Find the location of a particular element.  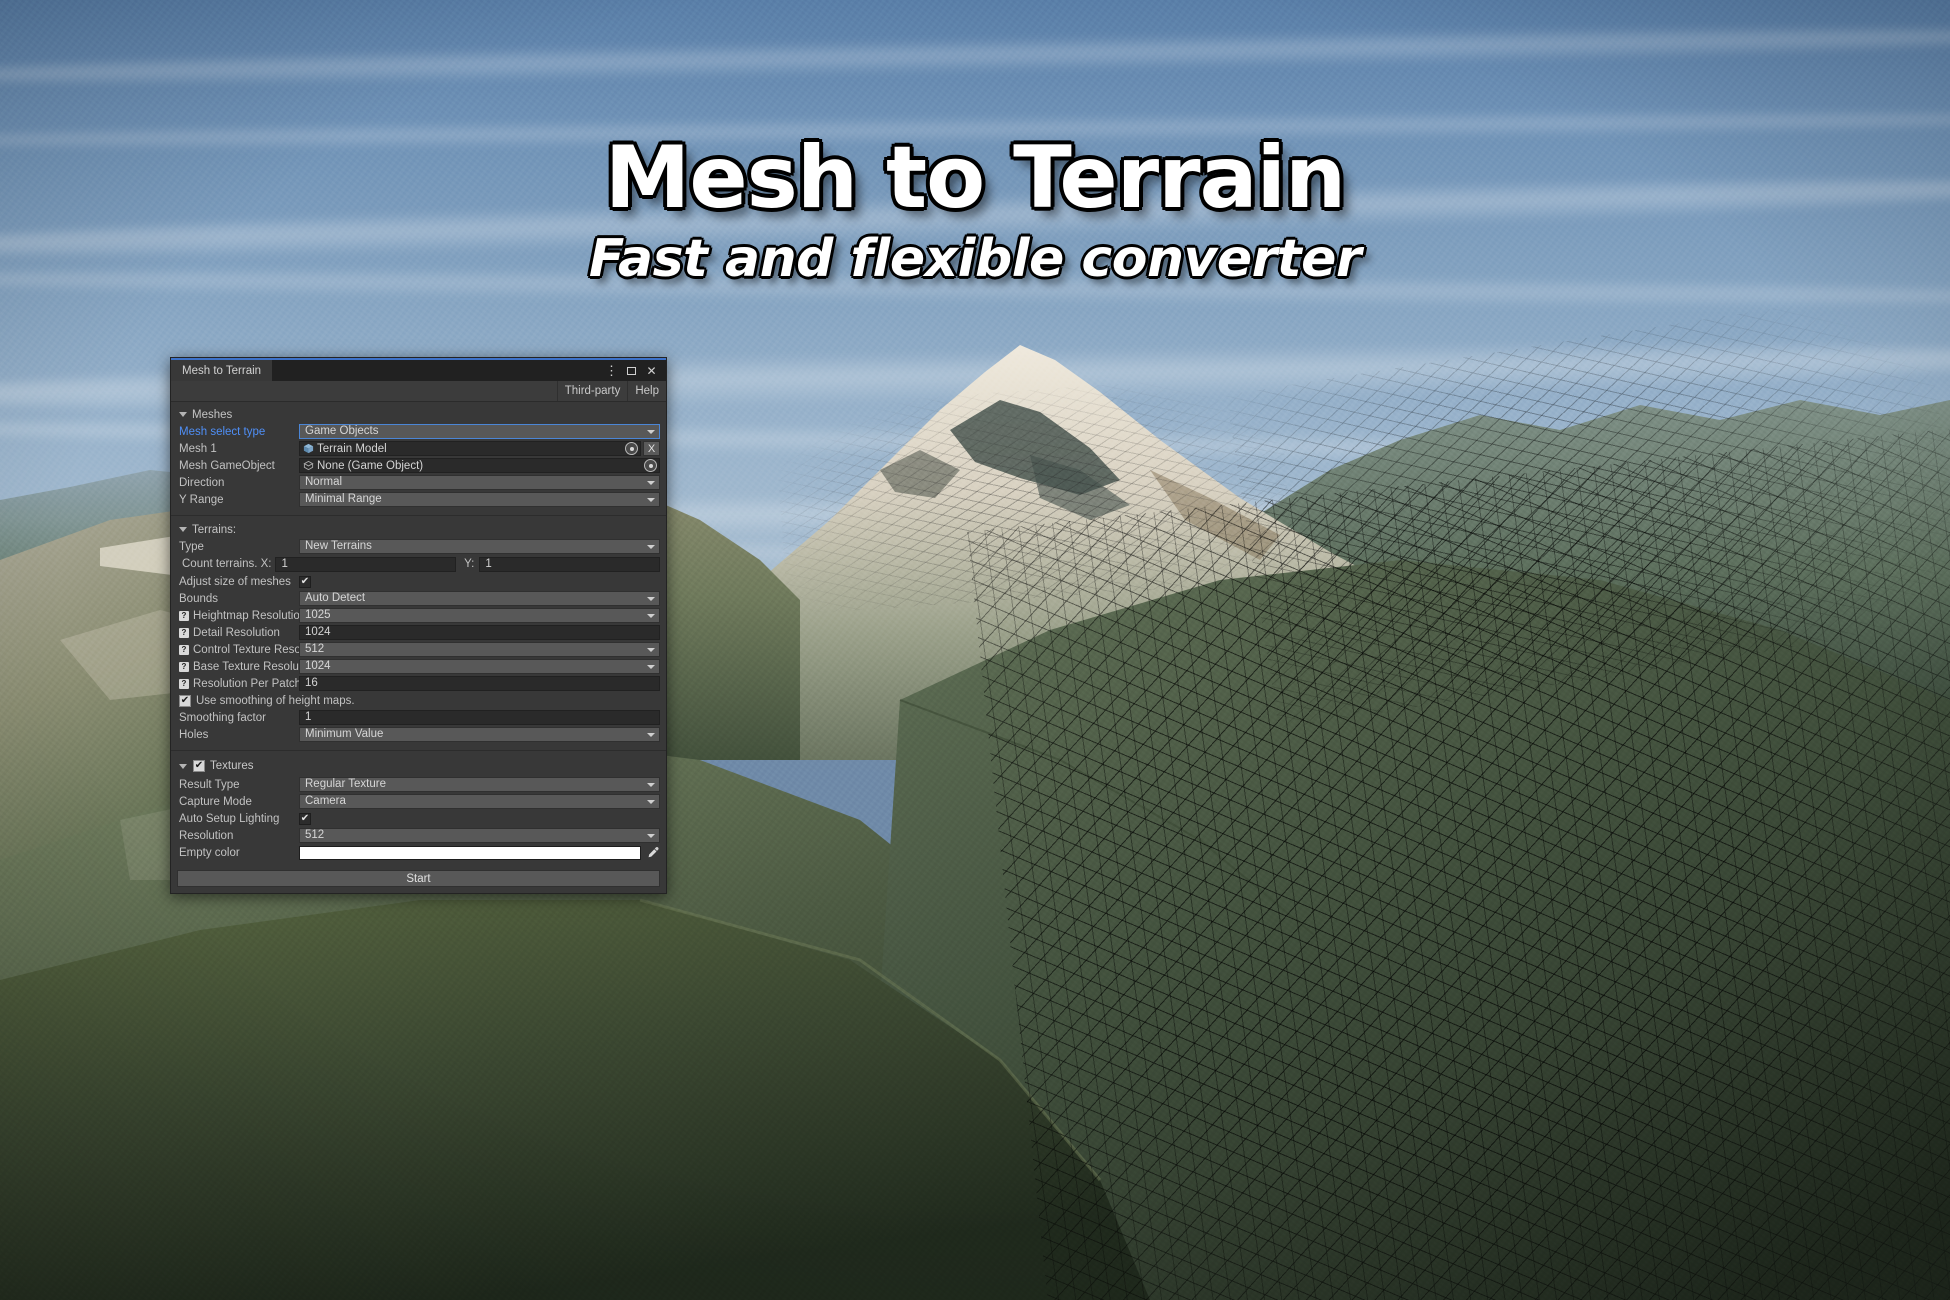

row-base-texture-resolution: ? Base Texture Resolution 1024 is located at coordinates (418, 667).